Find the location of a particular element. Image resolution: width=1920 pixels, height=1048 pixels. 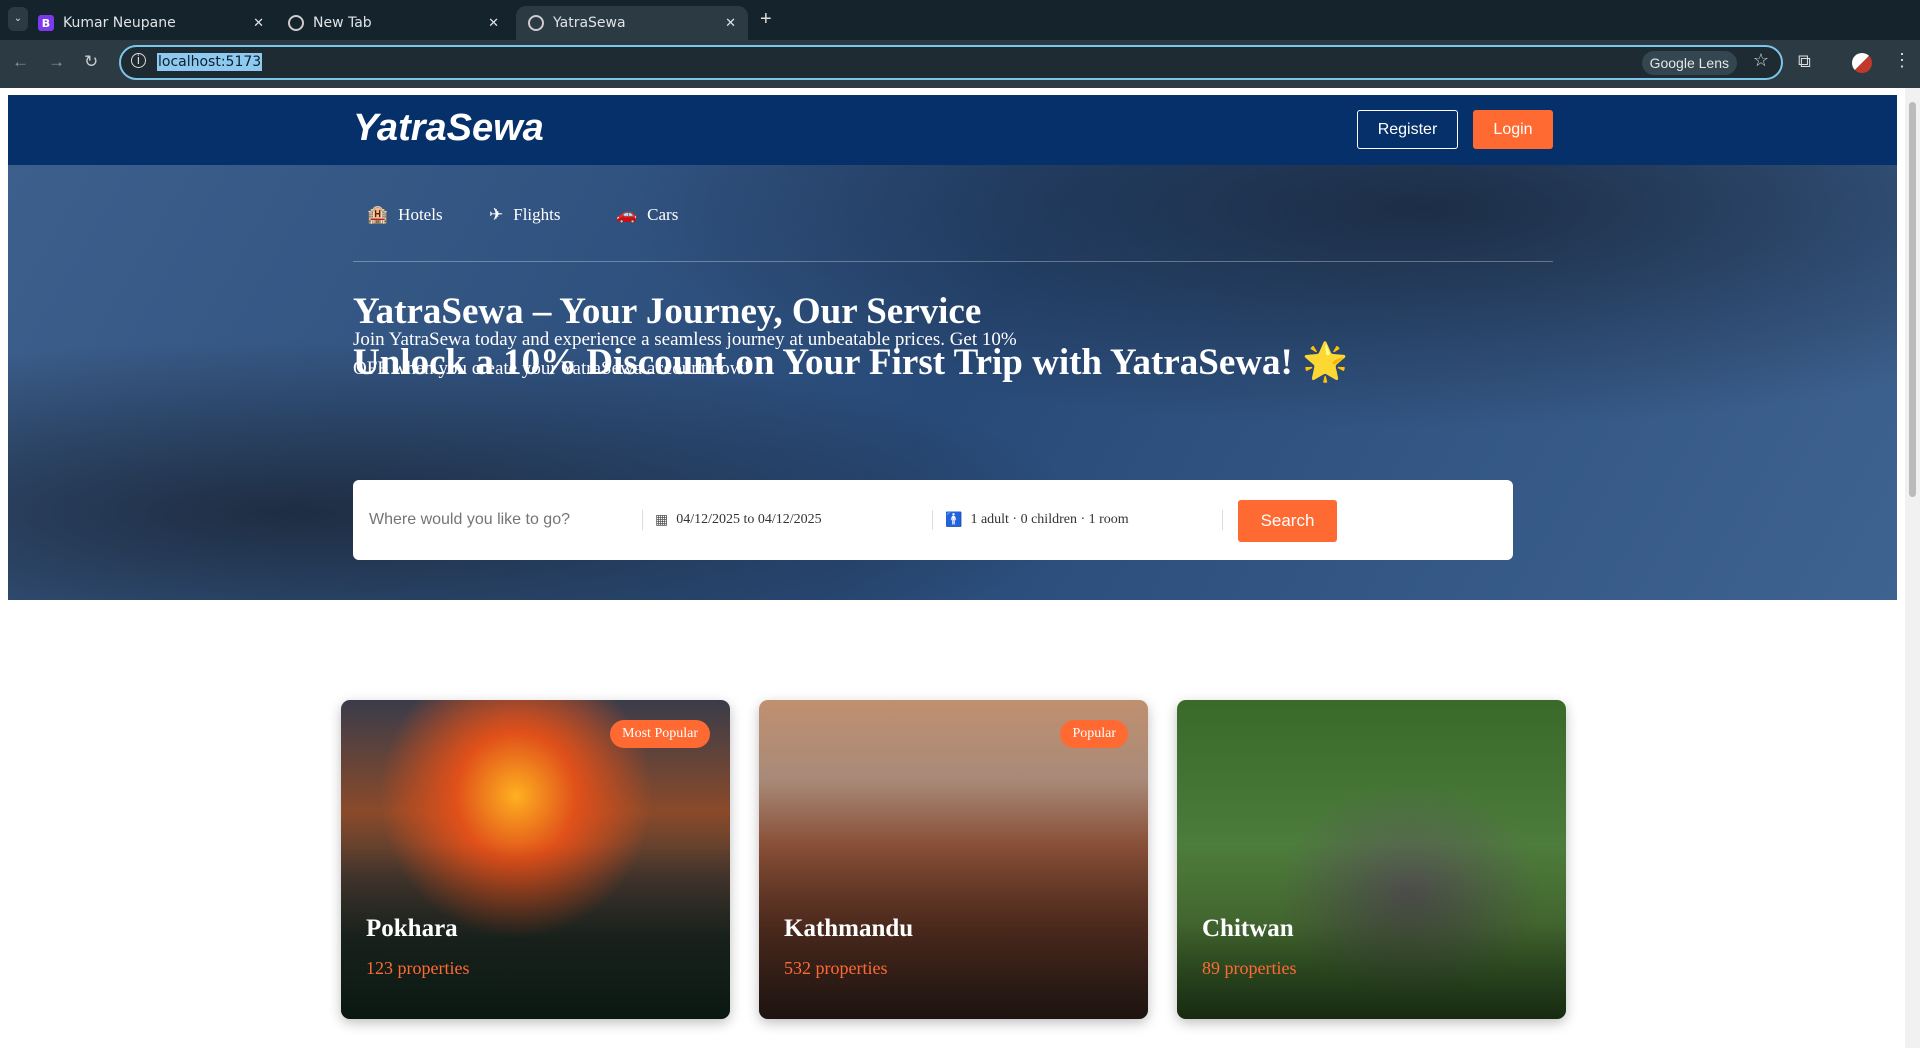

logo: YatraSewa is located at coordinates (448, 128).